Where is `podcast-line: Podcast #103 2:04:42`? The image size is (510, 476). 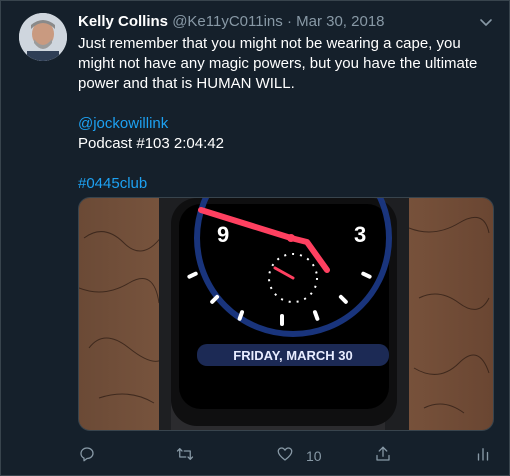 podcast-line: Podcast #103 2:04:42 is located at coordinates (288, 144).